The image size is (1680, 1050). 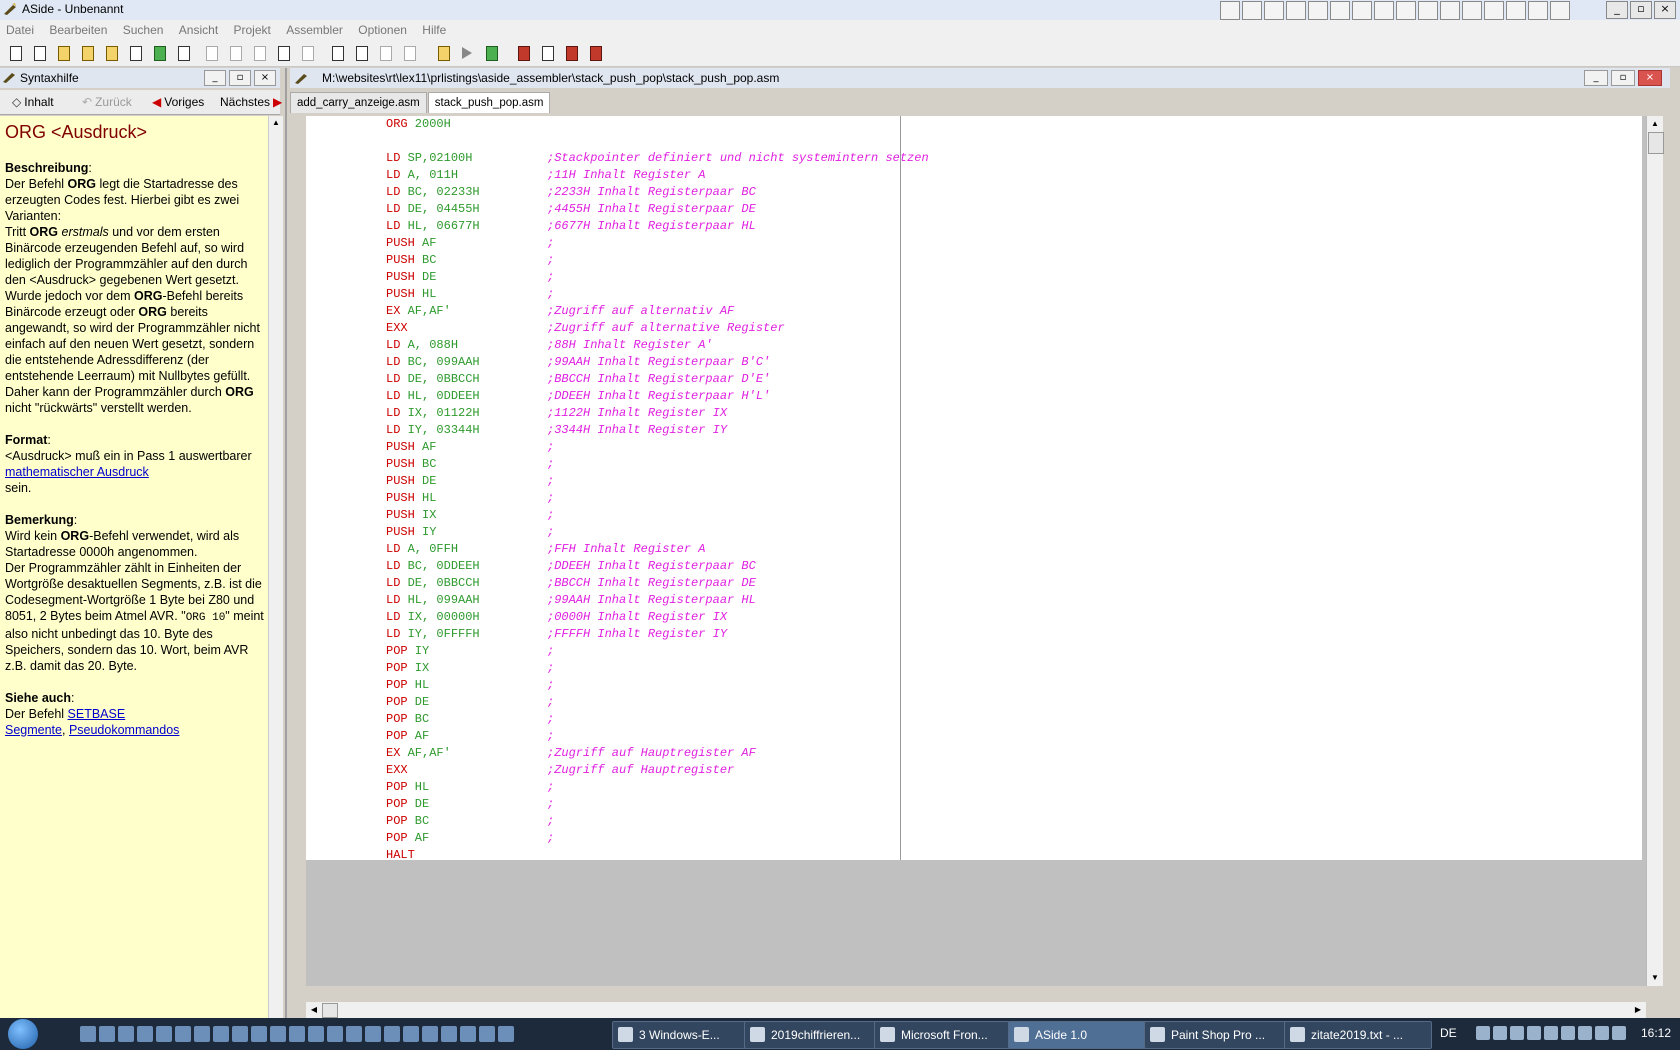 What do you see at coordinates (976, 1010) in the screenshot?
I see `editor-horizontal-scrollbar: ◀ ▶` at bounding box center [976, 1010].